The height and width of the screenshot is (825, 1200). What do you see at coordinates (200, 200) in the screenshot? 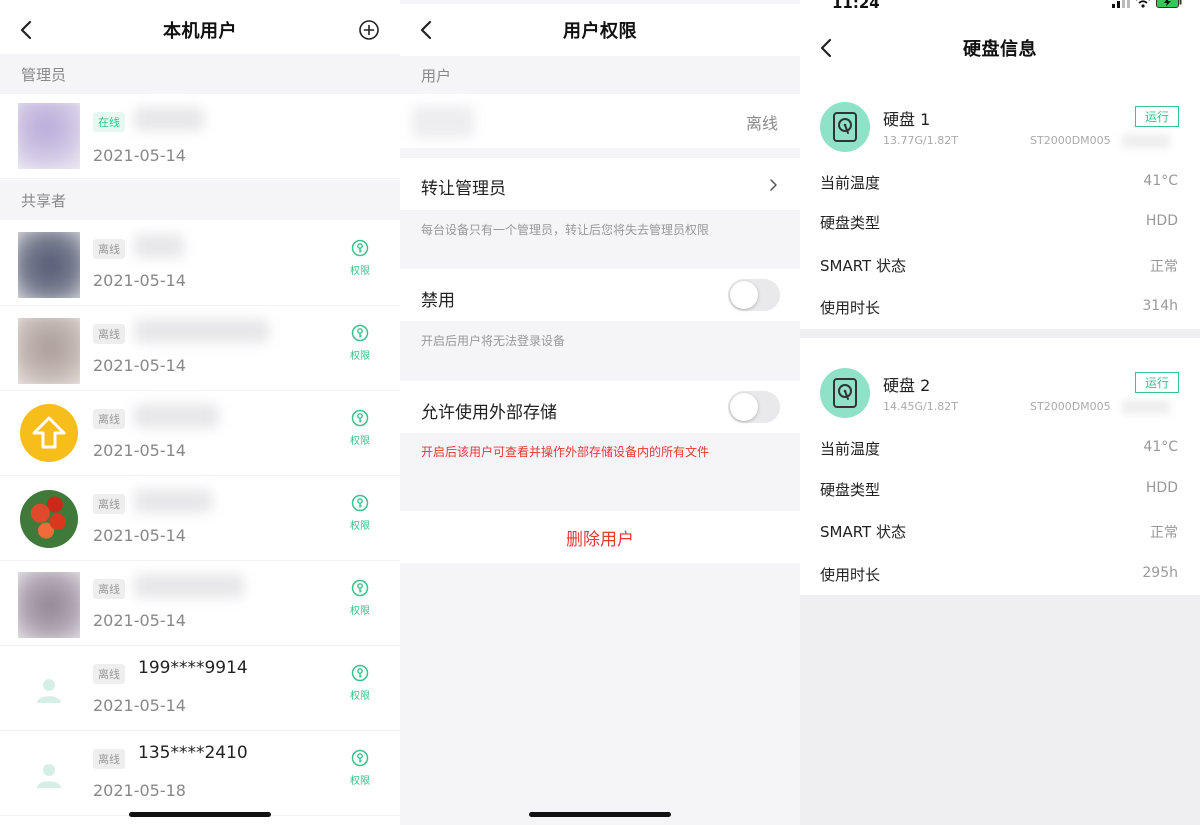
I see `sharer-section-header: 共享者` at bounding box center [200, 200].